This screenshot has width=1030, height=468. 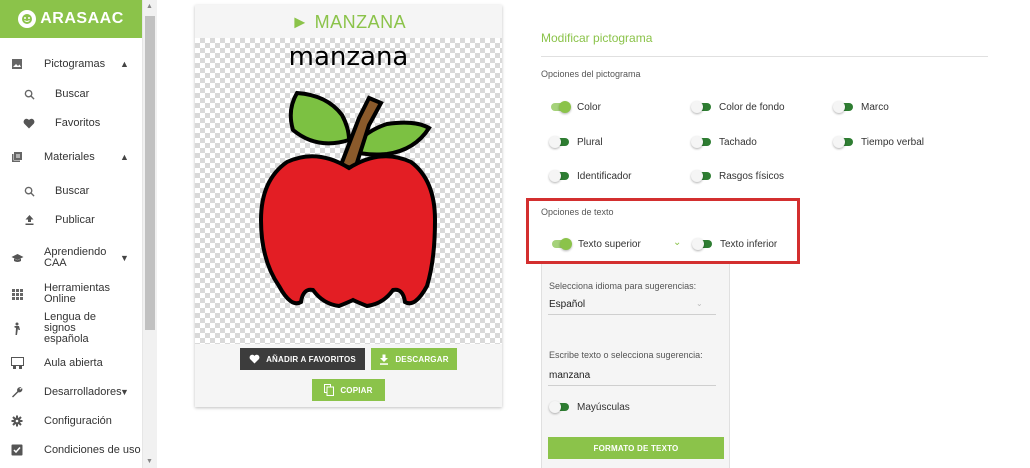 What do you see at coordinates (567, 304) in the screenshot?
I see `language-select: Español` at bounding box center [567, 304].